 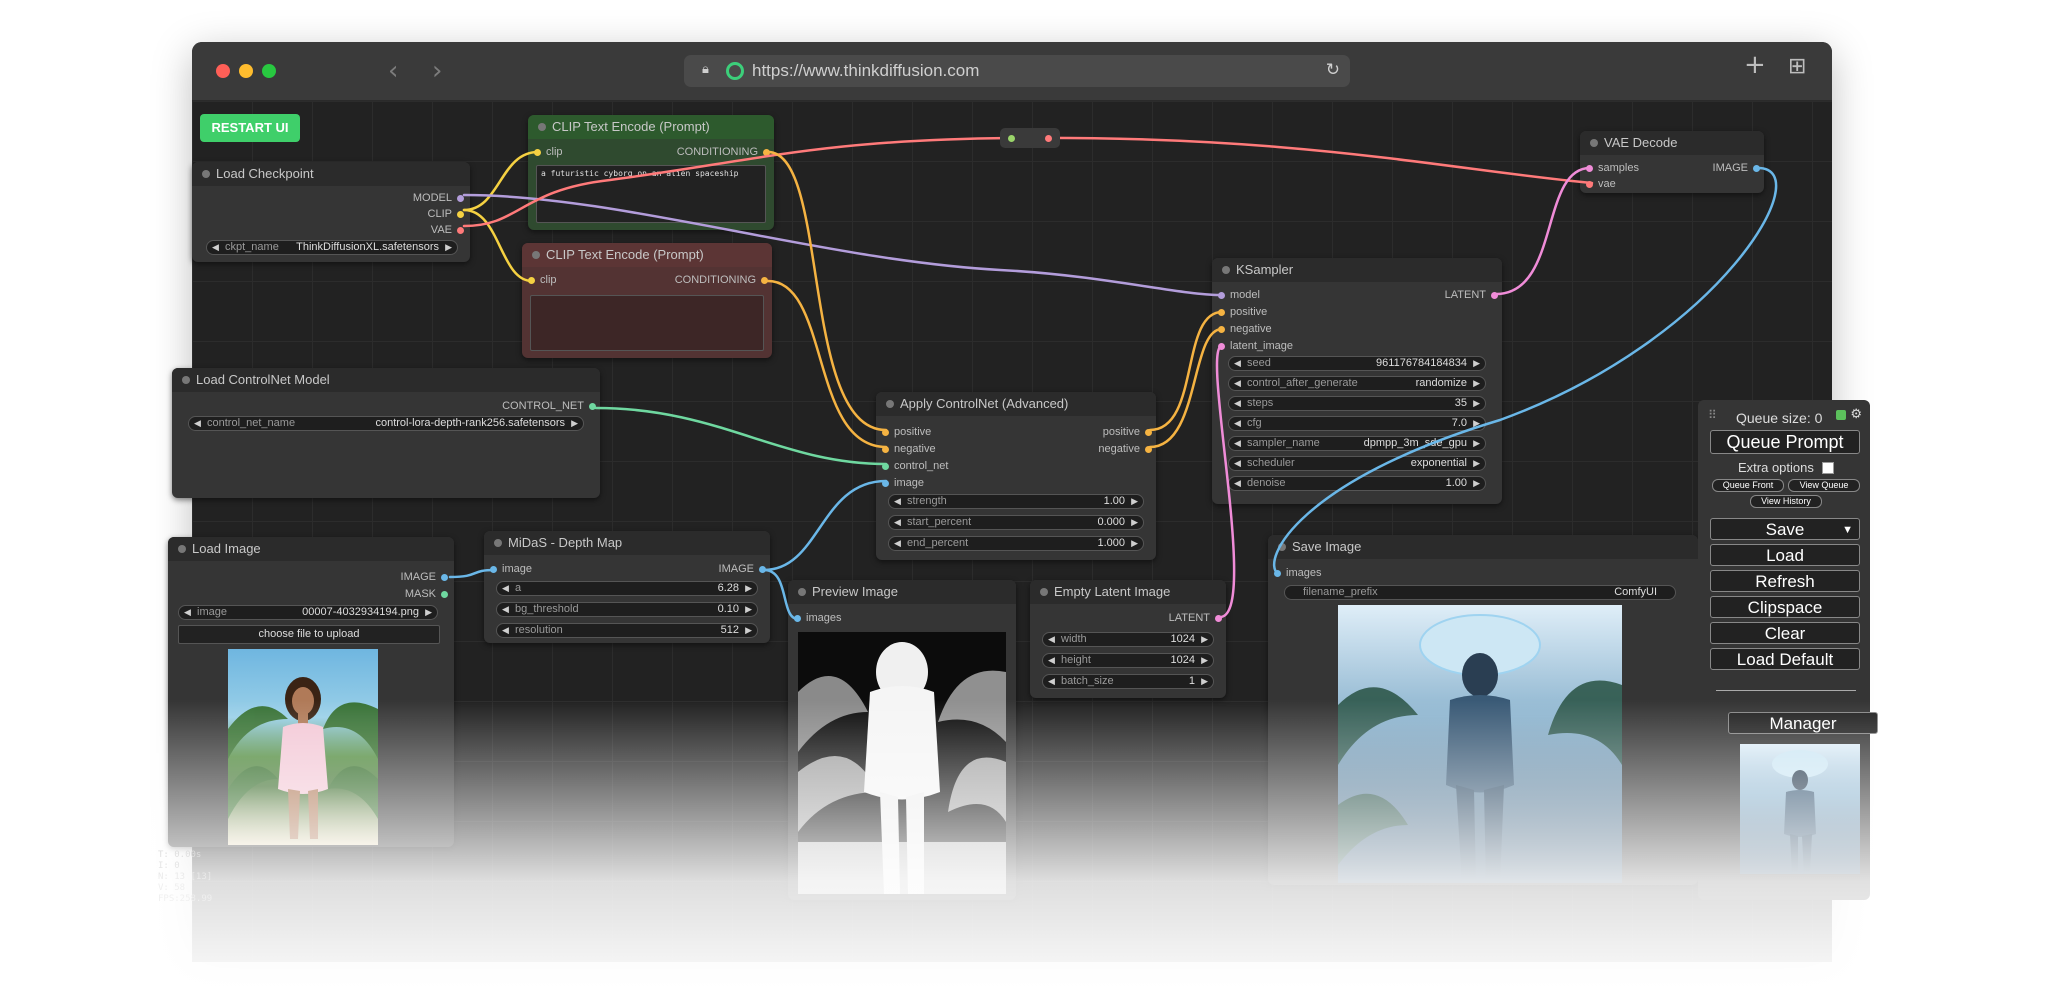 What do you see at coordinates (269, 71) in the screenshot?
I see `maximize-window-button` at bounding box center [269, 71].